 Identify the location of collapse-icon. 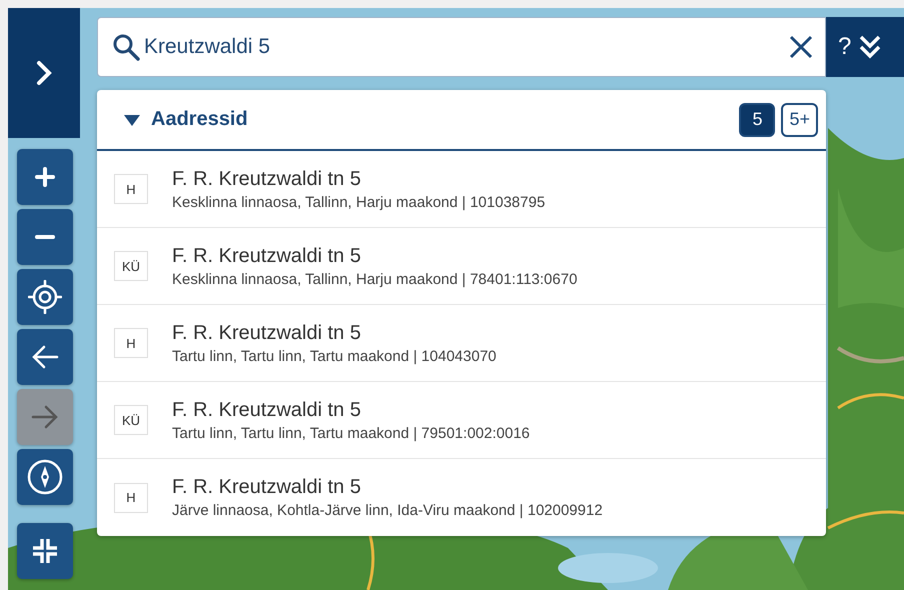
(45, 551).